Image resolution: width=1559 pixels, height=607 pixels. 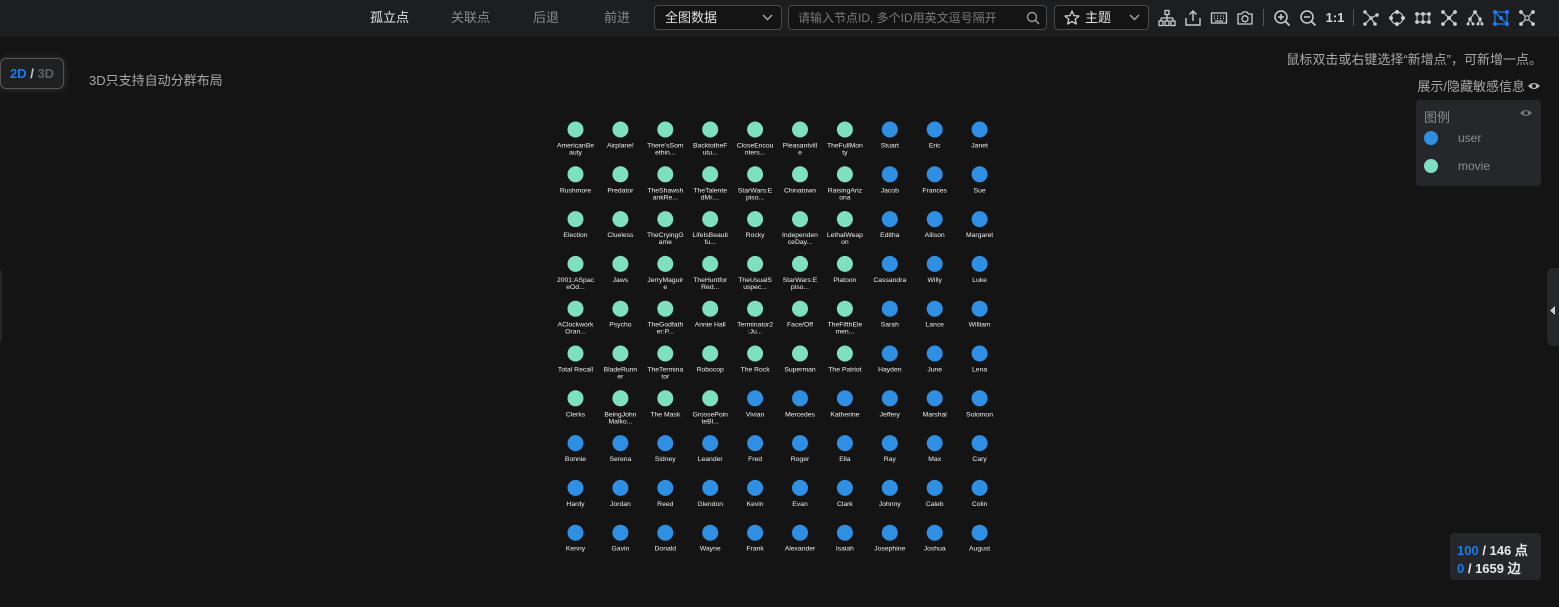 What do you see at coordinates (1245, 18) in the screenshot?
I see `camera-icon` at bounding box center [1245, 18].